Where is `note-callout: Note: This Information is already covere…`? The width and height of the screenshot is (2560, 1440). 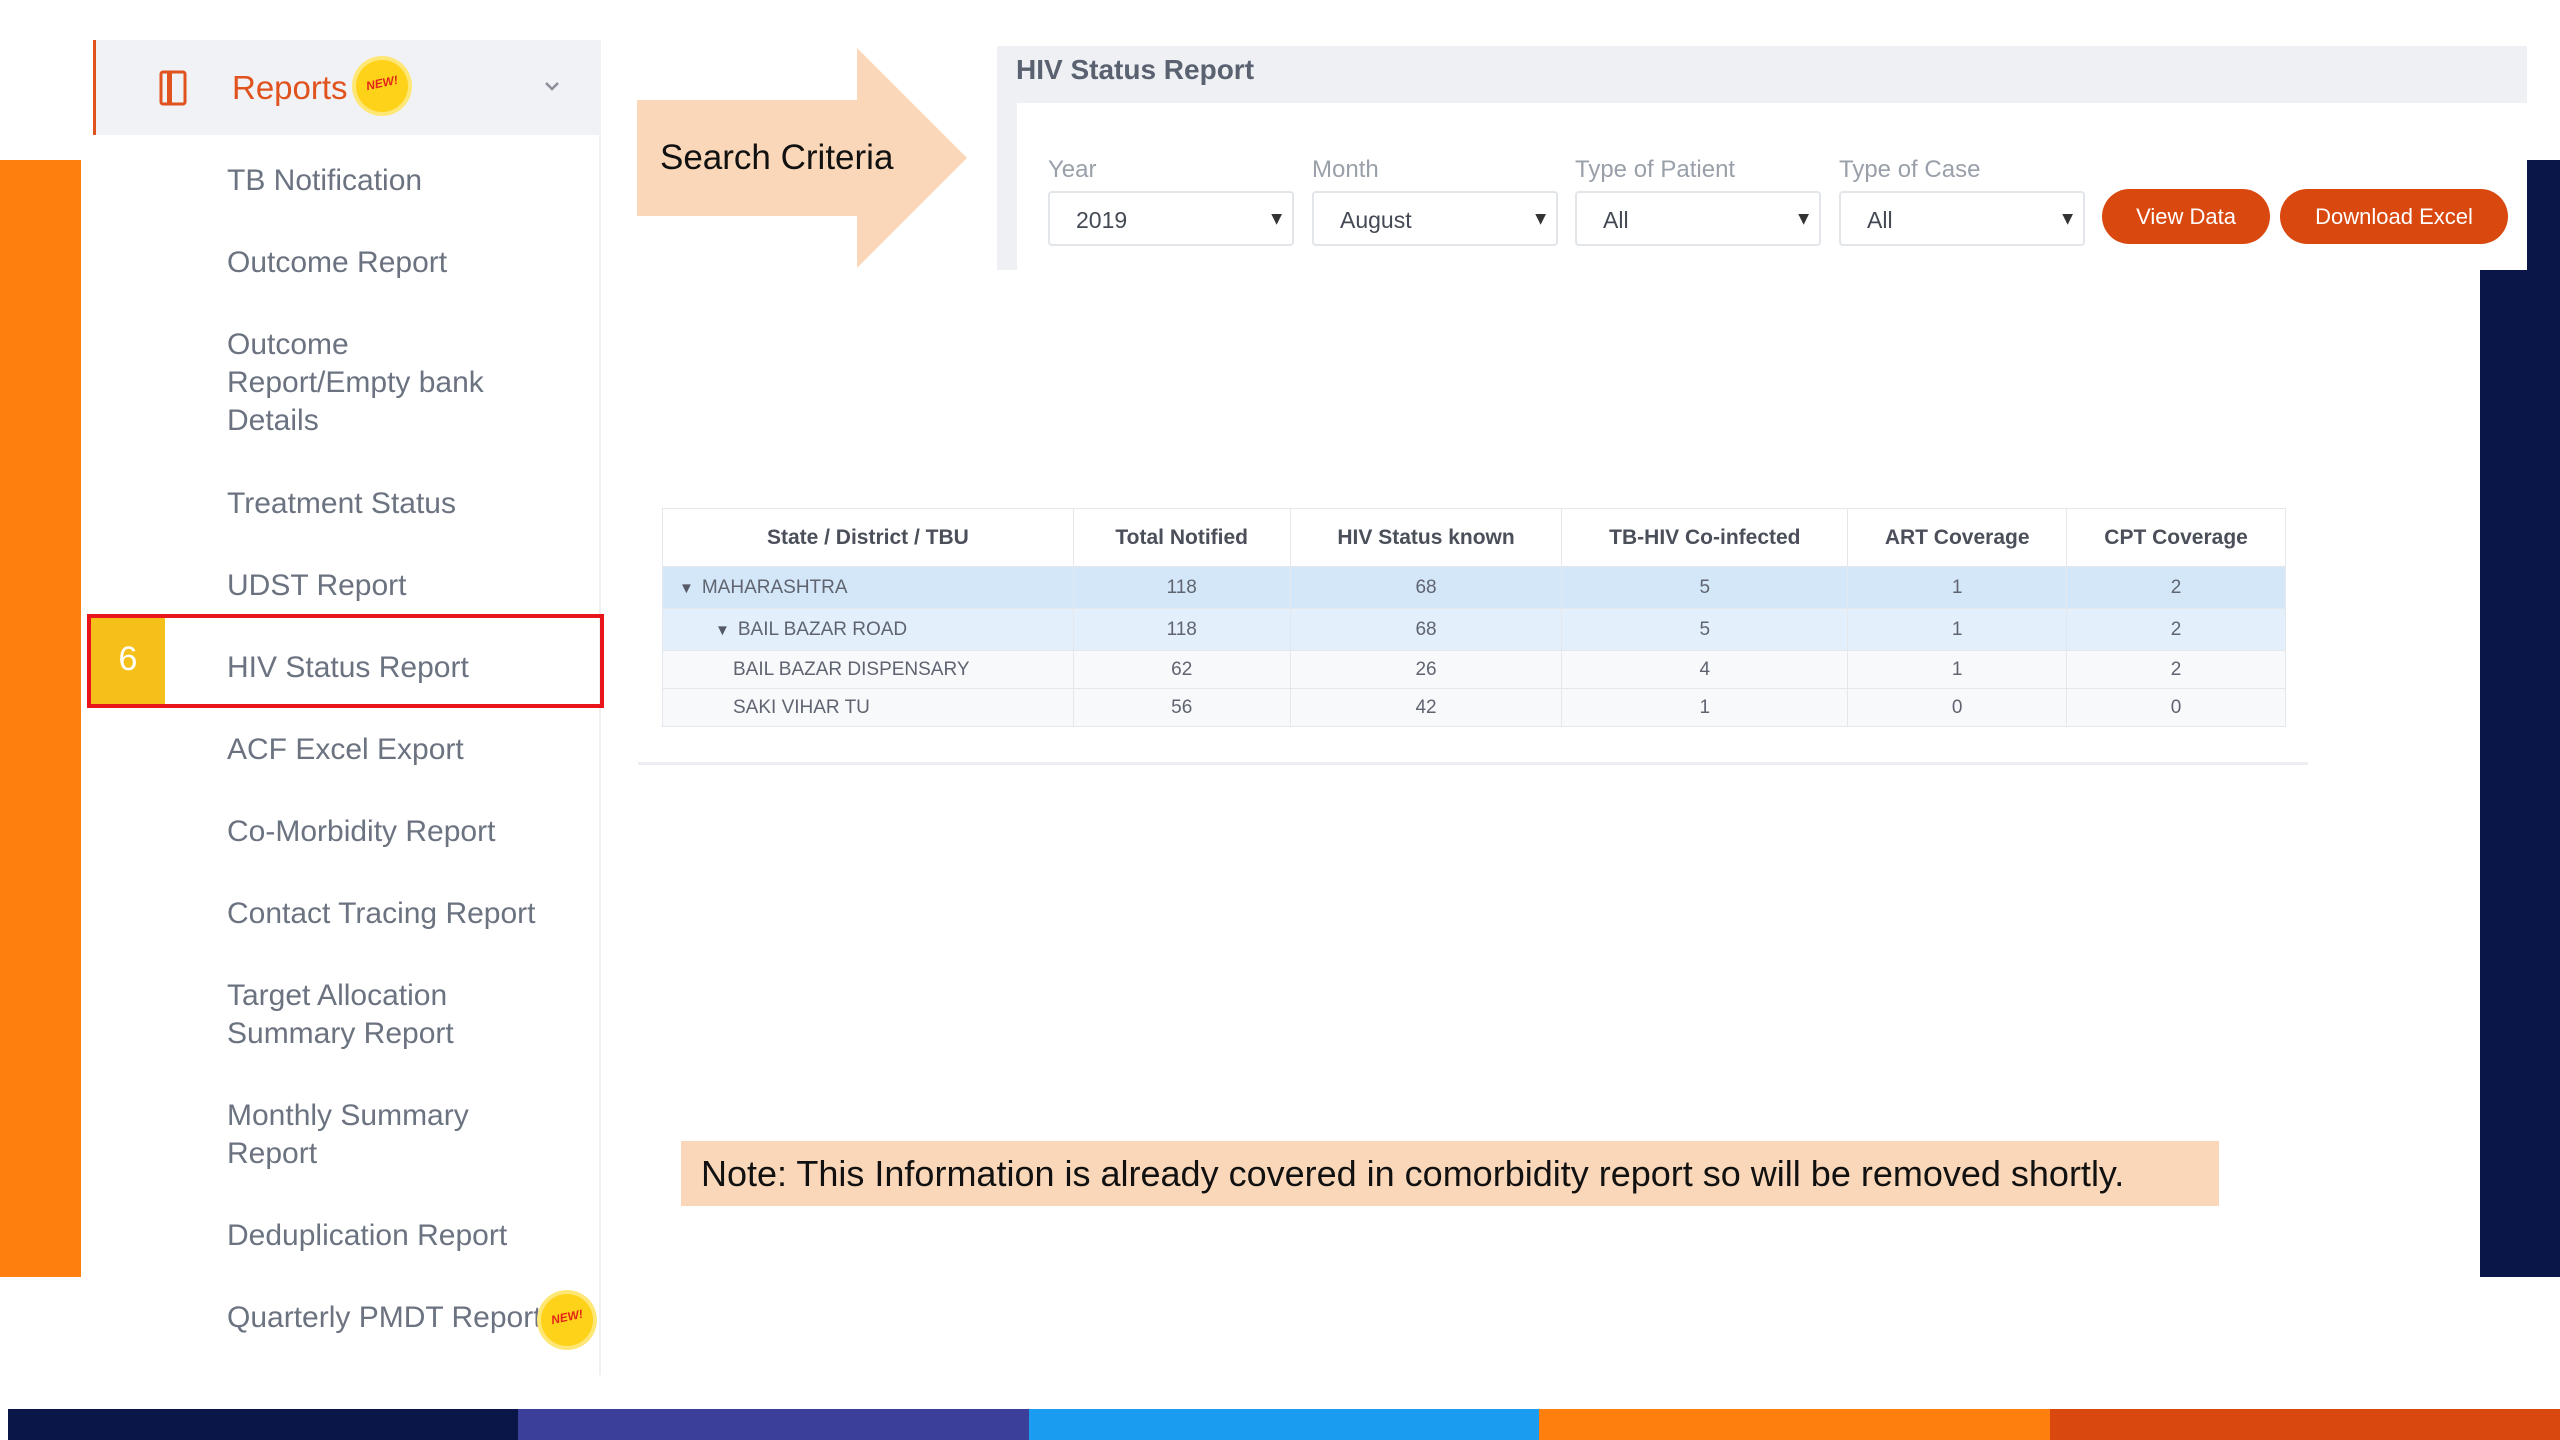
note-callout: Note: This Information is already covere… is located at coordinates (1450, 1173).